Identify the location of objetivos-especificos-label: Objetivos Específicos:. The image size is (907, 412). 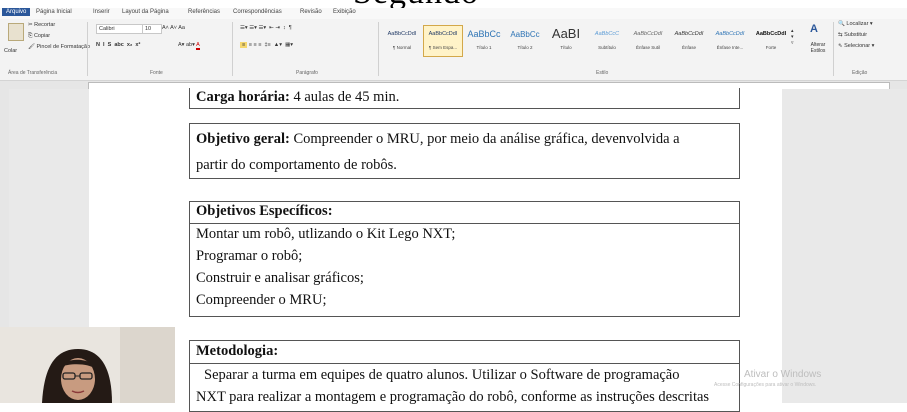
(264, 211).